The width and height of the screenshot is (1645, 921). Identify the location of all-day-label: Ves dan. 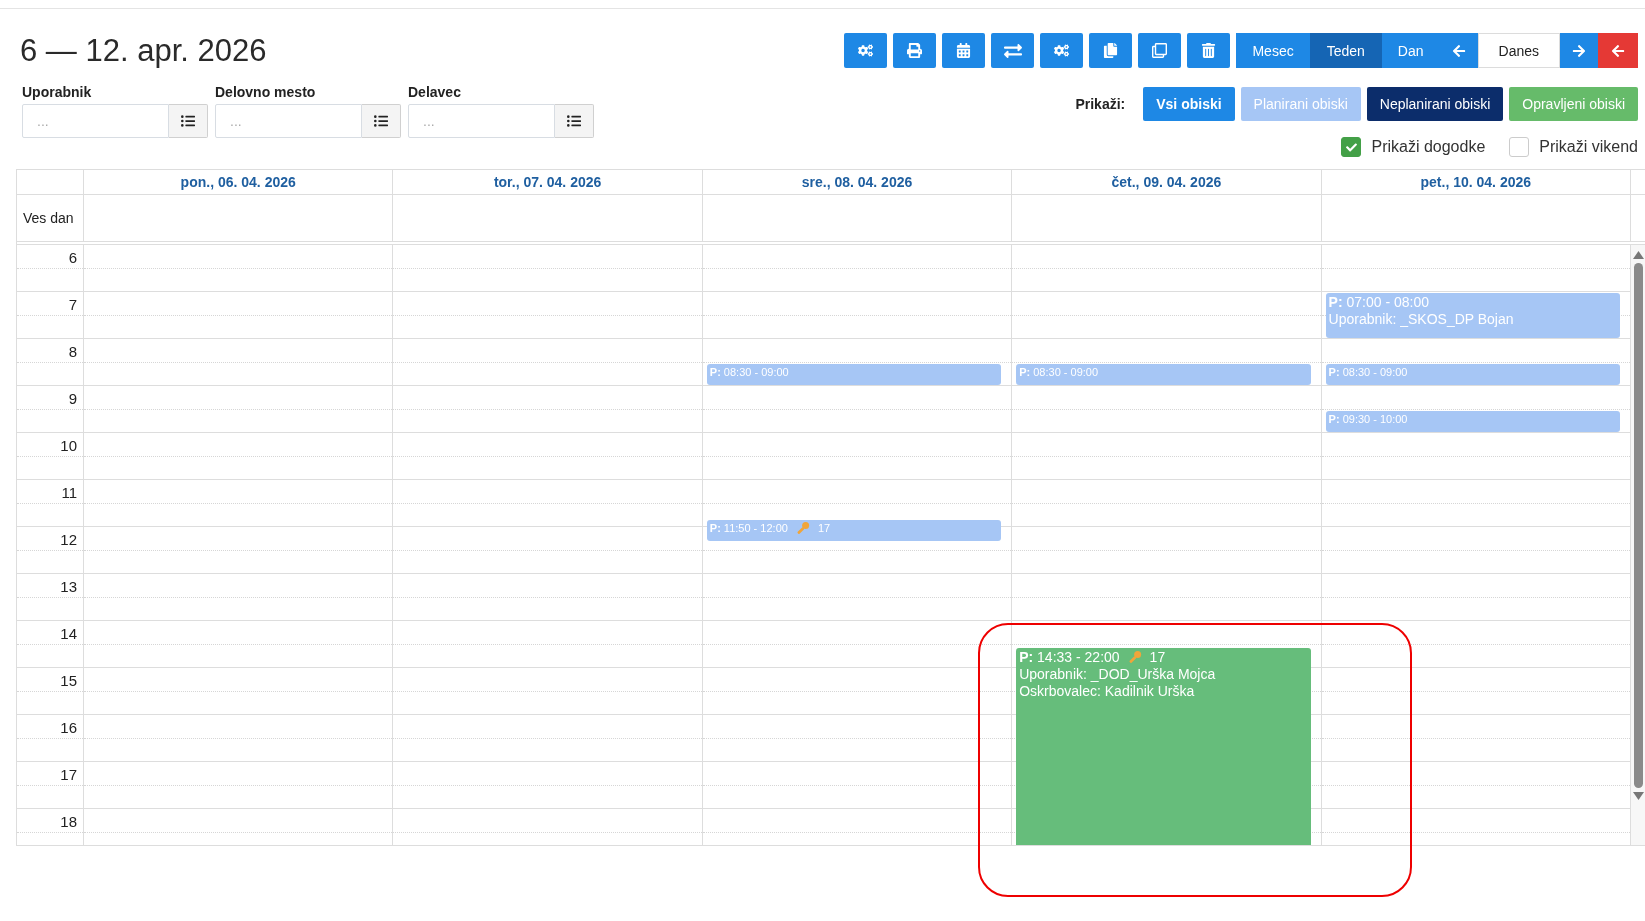
(50, 218).